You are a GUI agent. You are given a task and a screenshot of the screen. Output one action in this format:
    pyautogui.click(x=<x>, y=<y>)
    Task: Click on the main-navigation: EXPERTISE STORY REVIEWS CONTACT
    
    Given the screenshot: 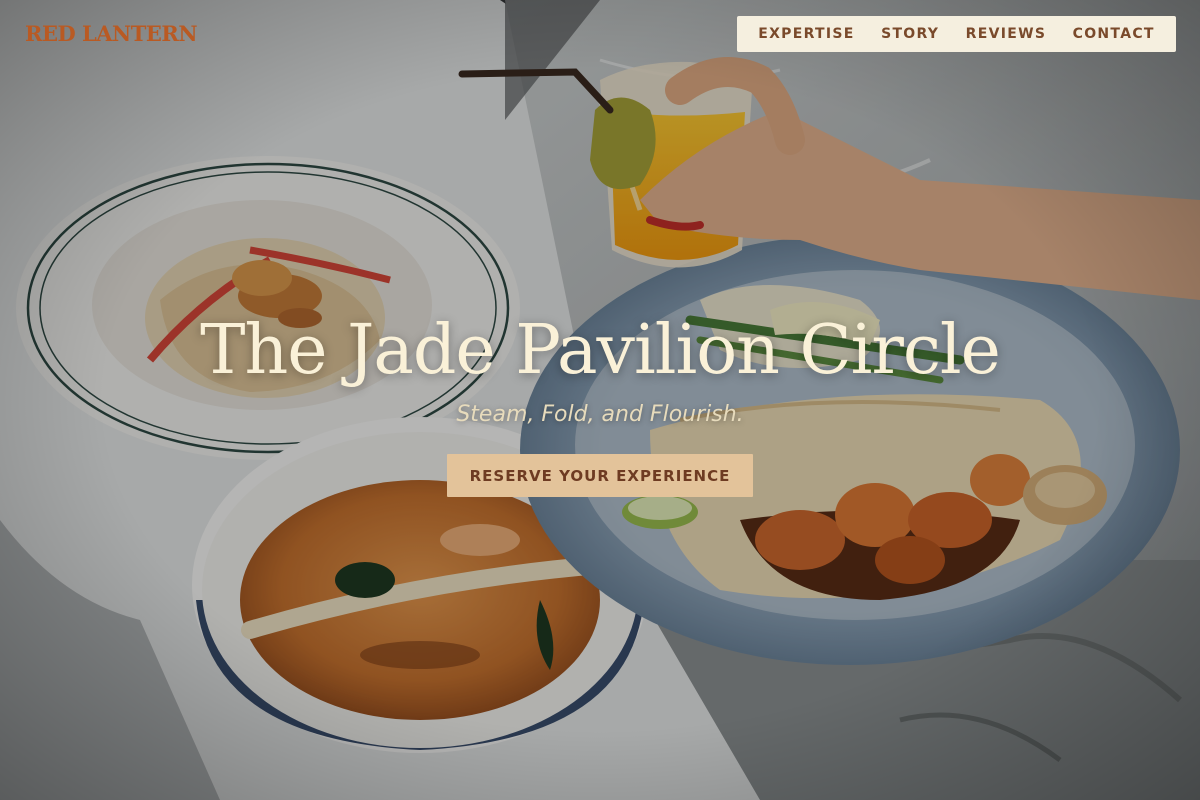 What is the action you would take?
    pyautogui.click(x=956, y=34)
    